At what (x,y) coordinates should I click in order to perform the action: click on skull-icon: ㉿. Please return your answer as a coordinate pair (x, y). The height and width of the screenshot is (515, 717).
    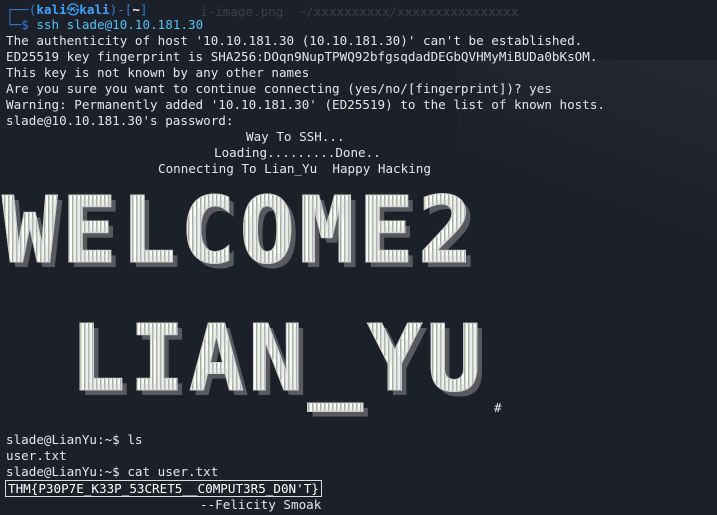
    Looking at the image, I should click on (73, 9).